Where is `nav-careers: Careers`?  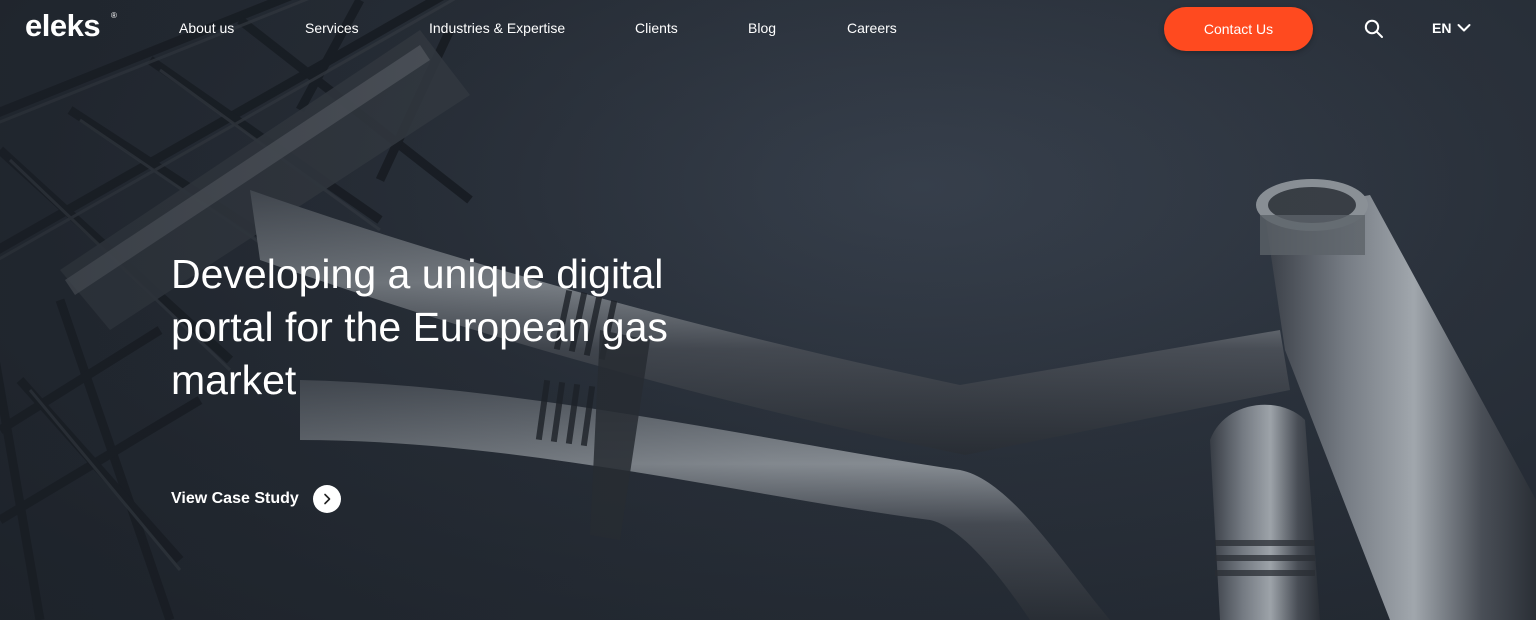 nav-careers: Careers is located at coordinates (872, 28).